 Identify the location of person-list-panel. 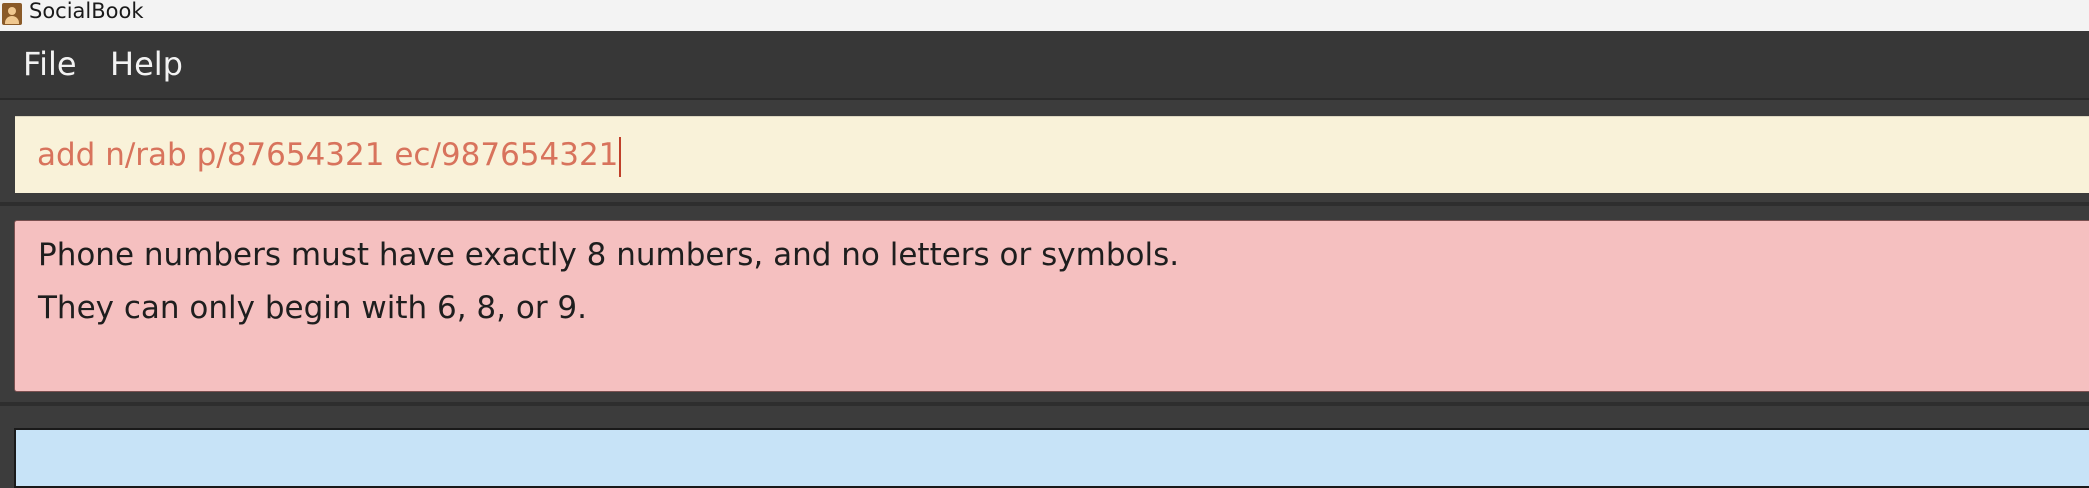
(1051, 458).